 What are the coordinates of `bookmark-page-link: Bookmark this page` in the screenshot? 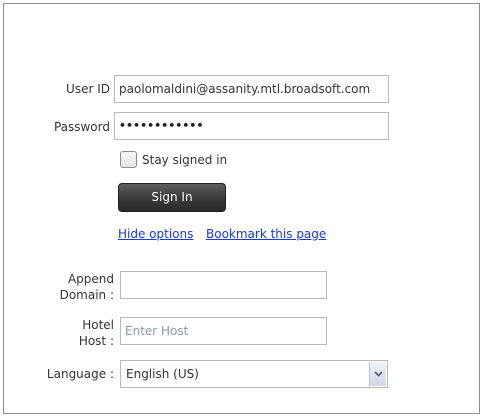 It's located at (266, 234).